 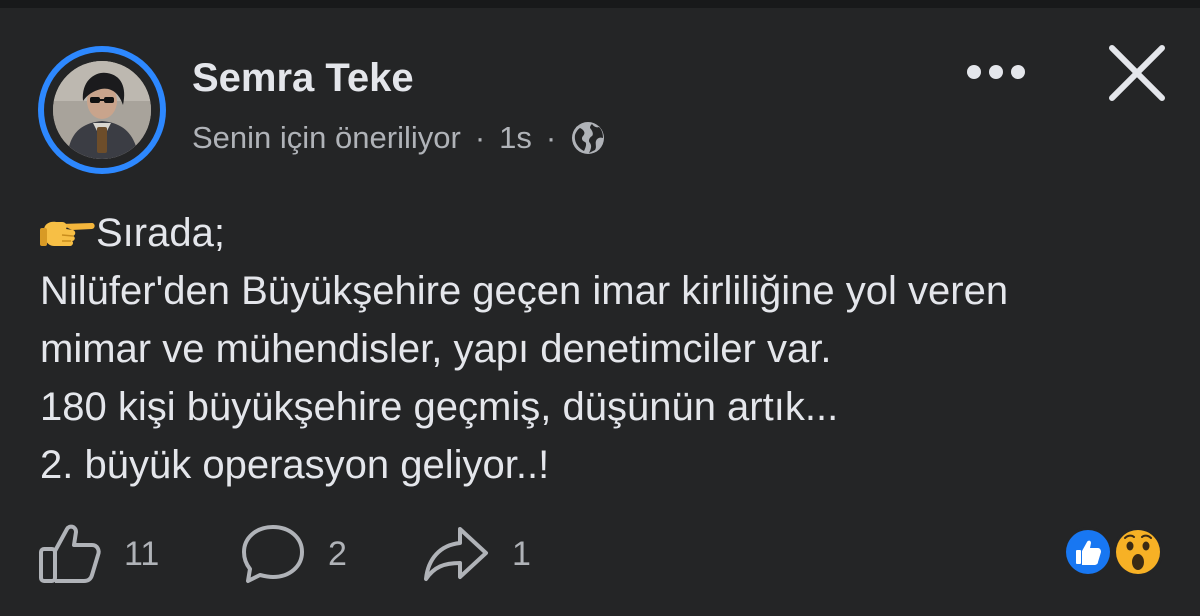 I want to click on share-count: 1, so click(x=521, y=554).